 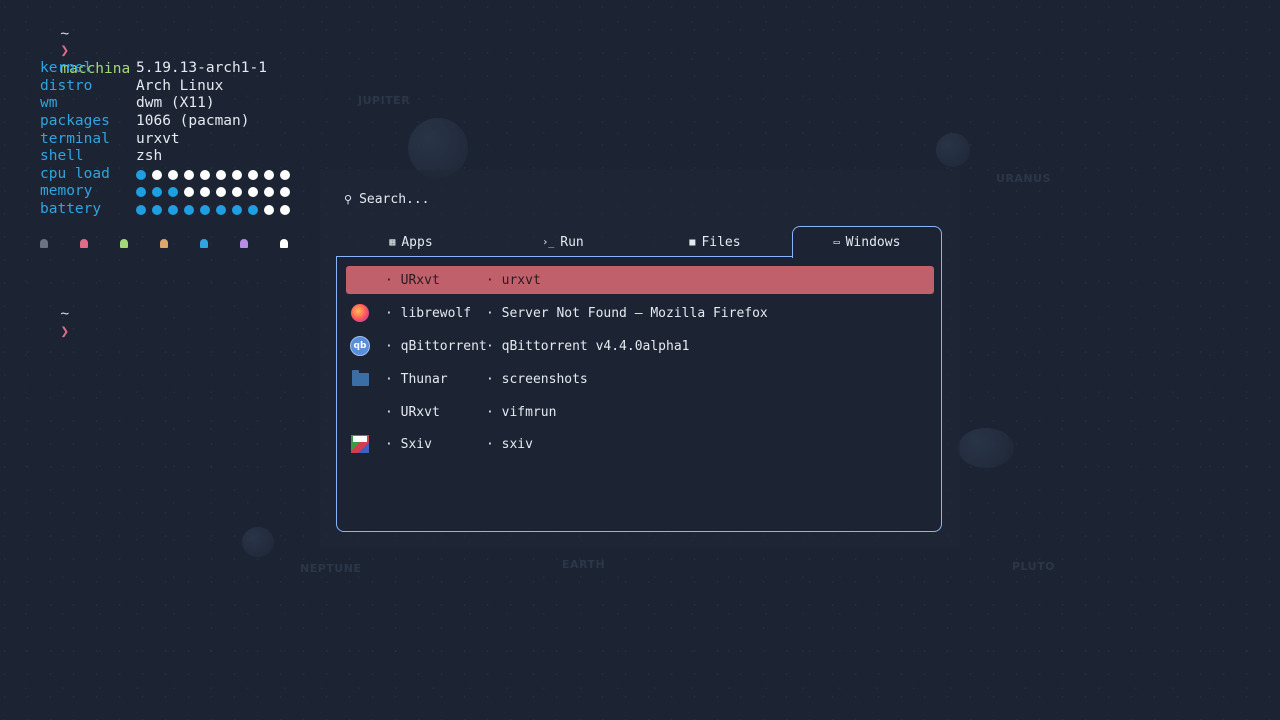 What do you see at coordinates (1033, 566) in the screenshot?
I see `wallpaper-label-pluto: PLUTO` at bounding box center [1033, 566].